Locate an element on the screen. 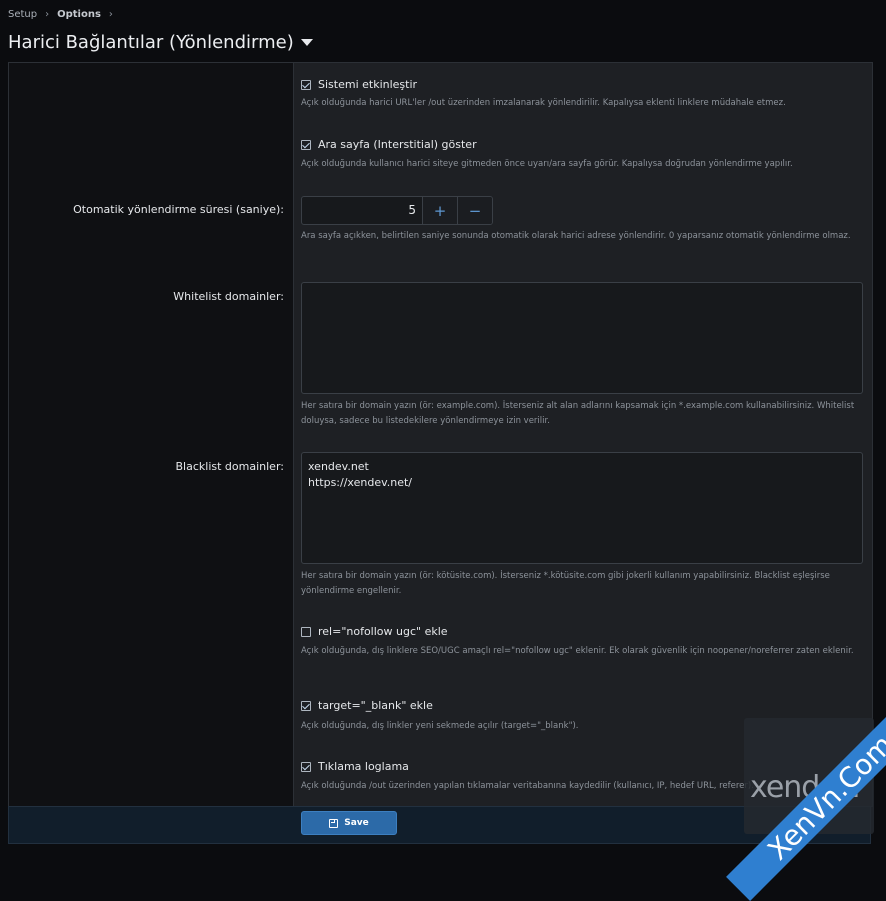 The width and height of the screenshot is (886, 901). save-button: Save is located at coordinates (349, 823).